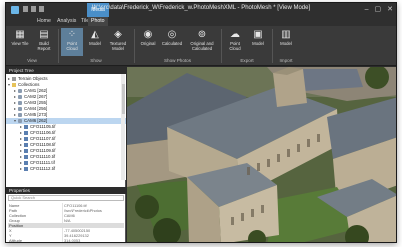 Image resolution: width=402 pixels, height=247 pixels. I want to click on properties-header: Properties, so click(66, 190).